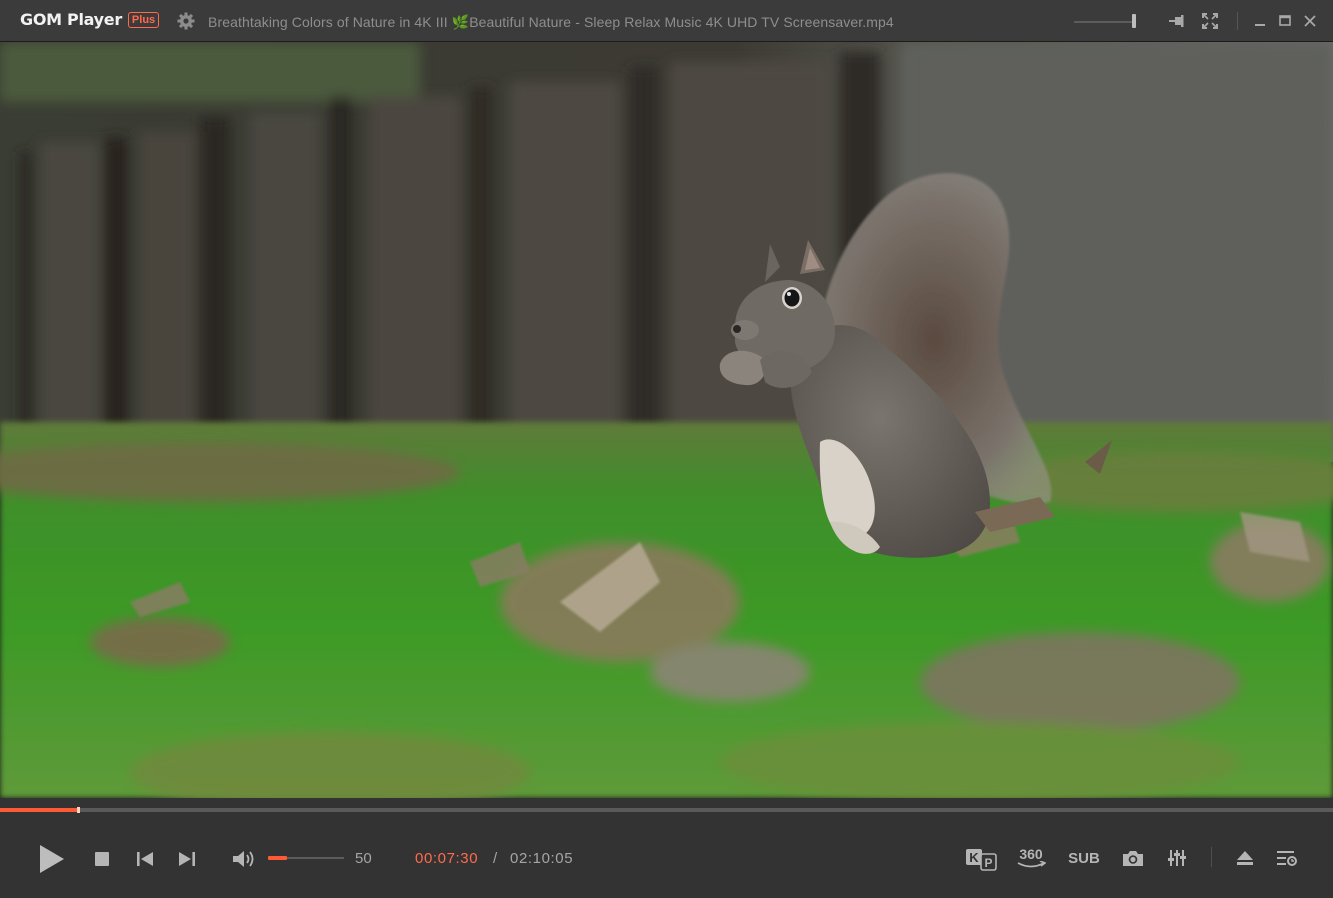 Image resolution: width=1333 pixels, height=898 pixels. What do you see at coordinates (145, 859) in the screenshot?
I see `previous-icon` at bounding box center [145, 859].